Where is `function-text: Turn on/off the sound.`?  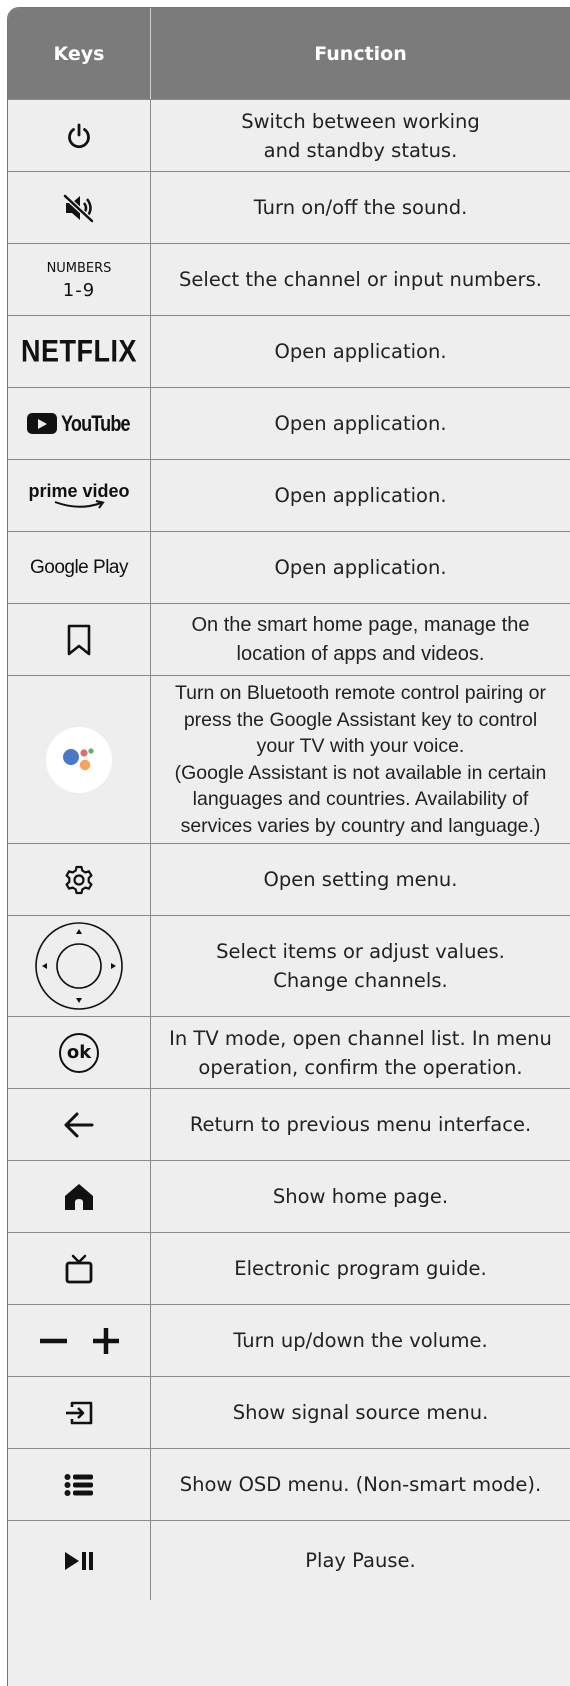 function-text: Turn on/off the sound. is located at coordinates (360, 207).